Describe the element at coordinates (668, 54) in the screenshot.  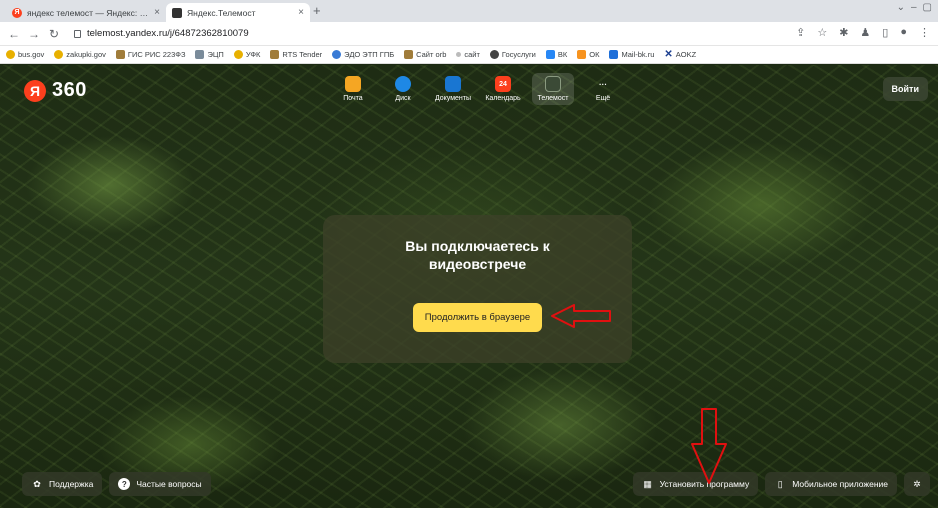
I see `bookmark-icon: ✕` at that location.